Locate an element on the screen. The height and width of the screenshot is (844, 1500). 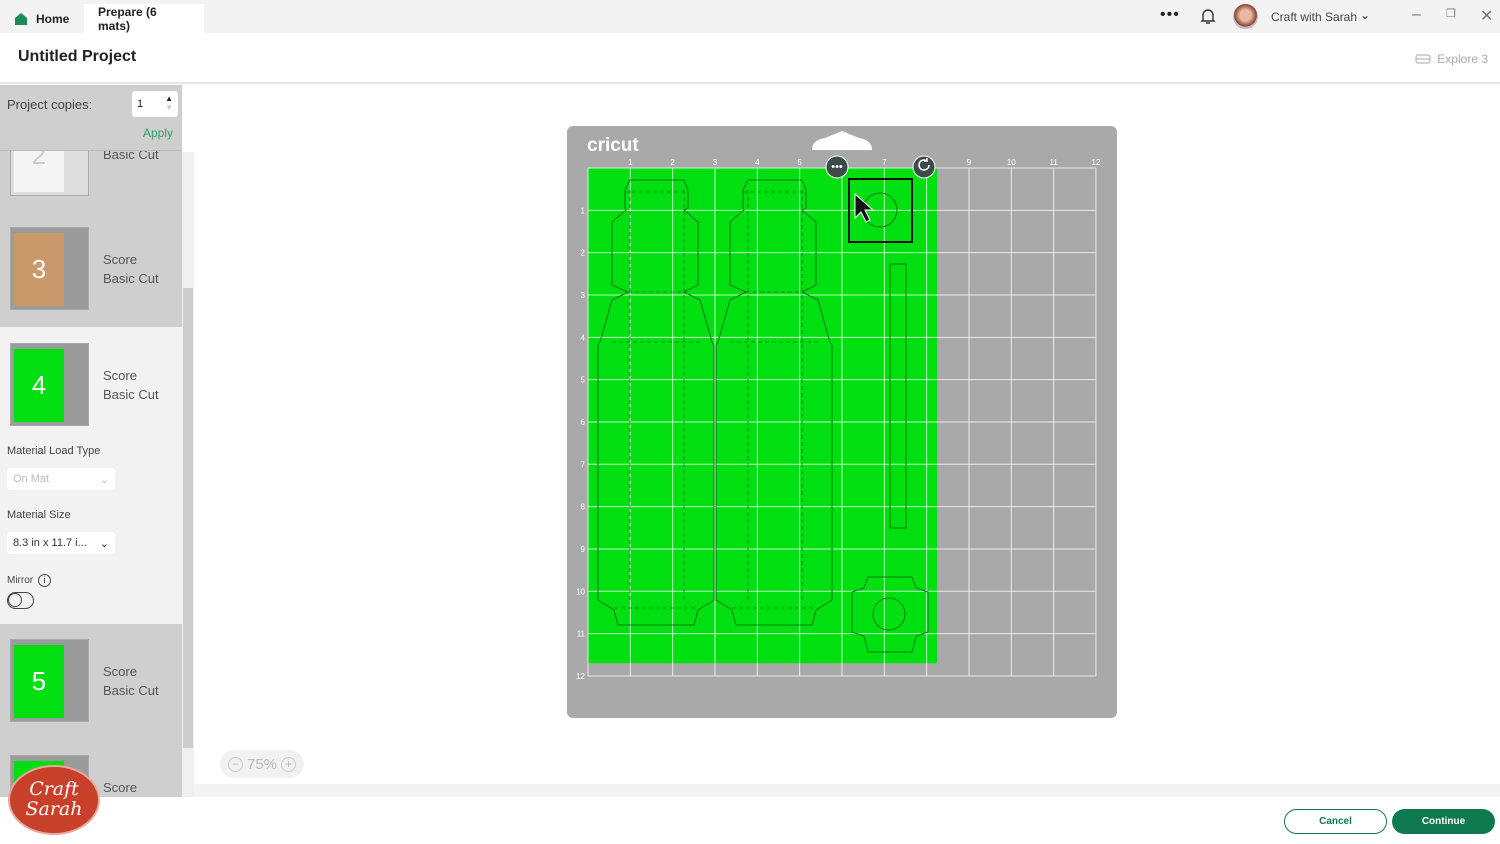
left-ruler-tick: 6 is located at coordinates (583, 422).